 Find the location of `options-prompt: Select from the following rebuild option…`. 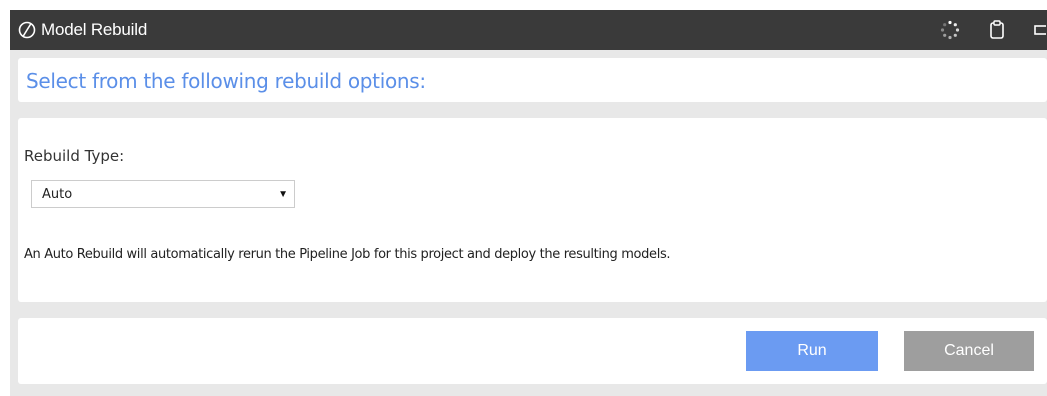

options-prompt: Select from the following rebuild option… is located at coordinates (226, 81).